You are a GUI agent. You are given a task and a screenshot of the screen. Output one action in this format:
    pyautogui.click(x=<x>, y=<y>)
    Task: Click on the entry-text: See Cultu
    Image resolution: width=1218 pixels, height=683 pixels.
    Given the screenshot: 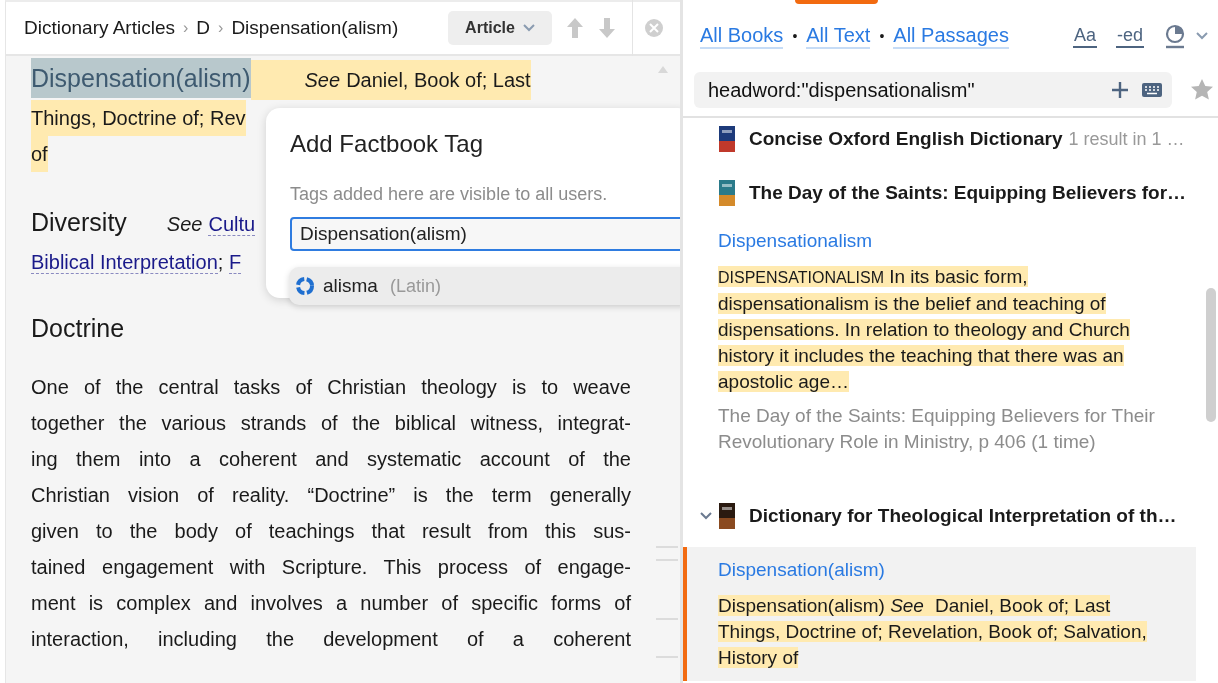 What is the action you would take?
    pyautogui.click(x=210, y=225)
    